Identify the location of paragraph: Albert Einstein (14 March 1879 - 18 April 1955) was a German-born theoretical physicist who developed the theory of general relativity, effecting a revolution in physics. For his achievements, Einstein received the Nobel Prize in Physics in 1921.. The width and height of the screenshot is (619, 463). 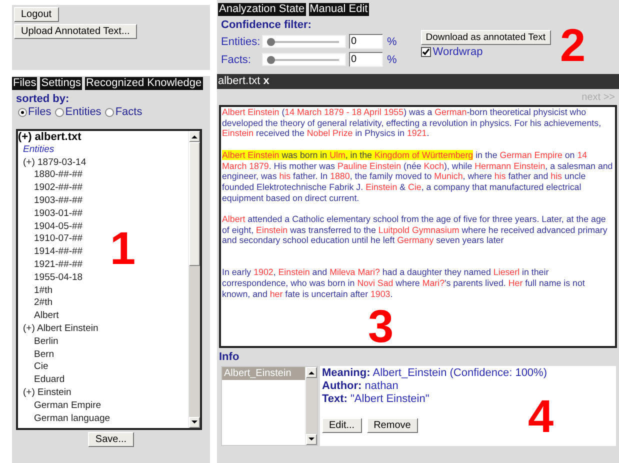
(412, 123).